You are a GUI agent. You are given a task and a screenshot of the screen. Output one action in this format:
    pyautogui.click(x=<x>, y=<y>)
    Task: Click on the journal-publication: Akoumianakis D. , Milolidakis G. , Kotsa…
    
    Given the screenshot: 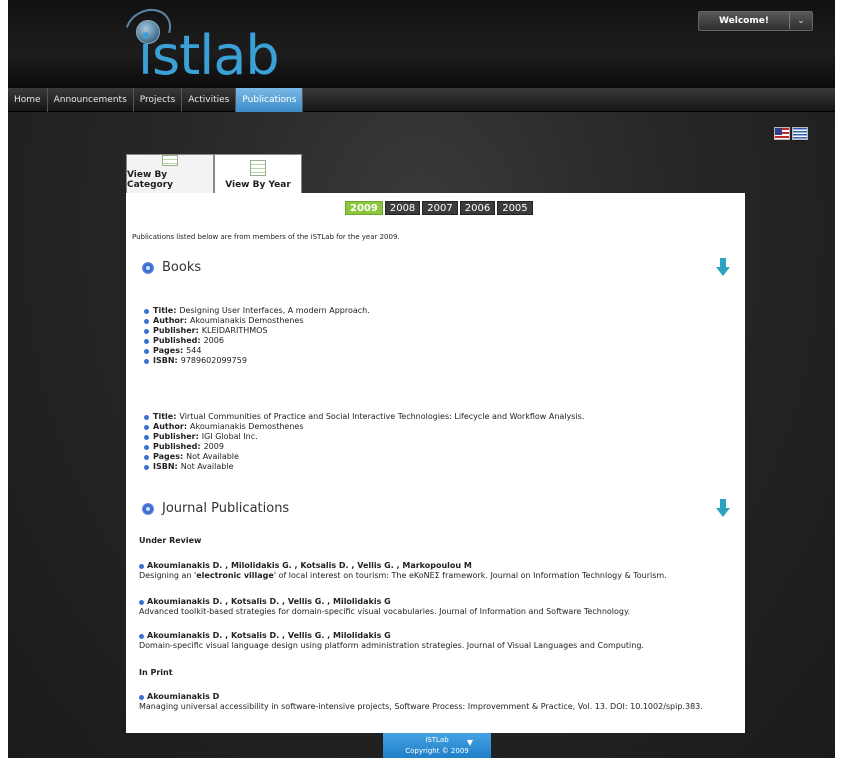 What is the action you would take?
    pyautogui.click(x=434, y=571)
    